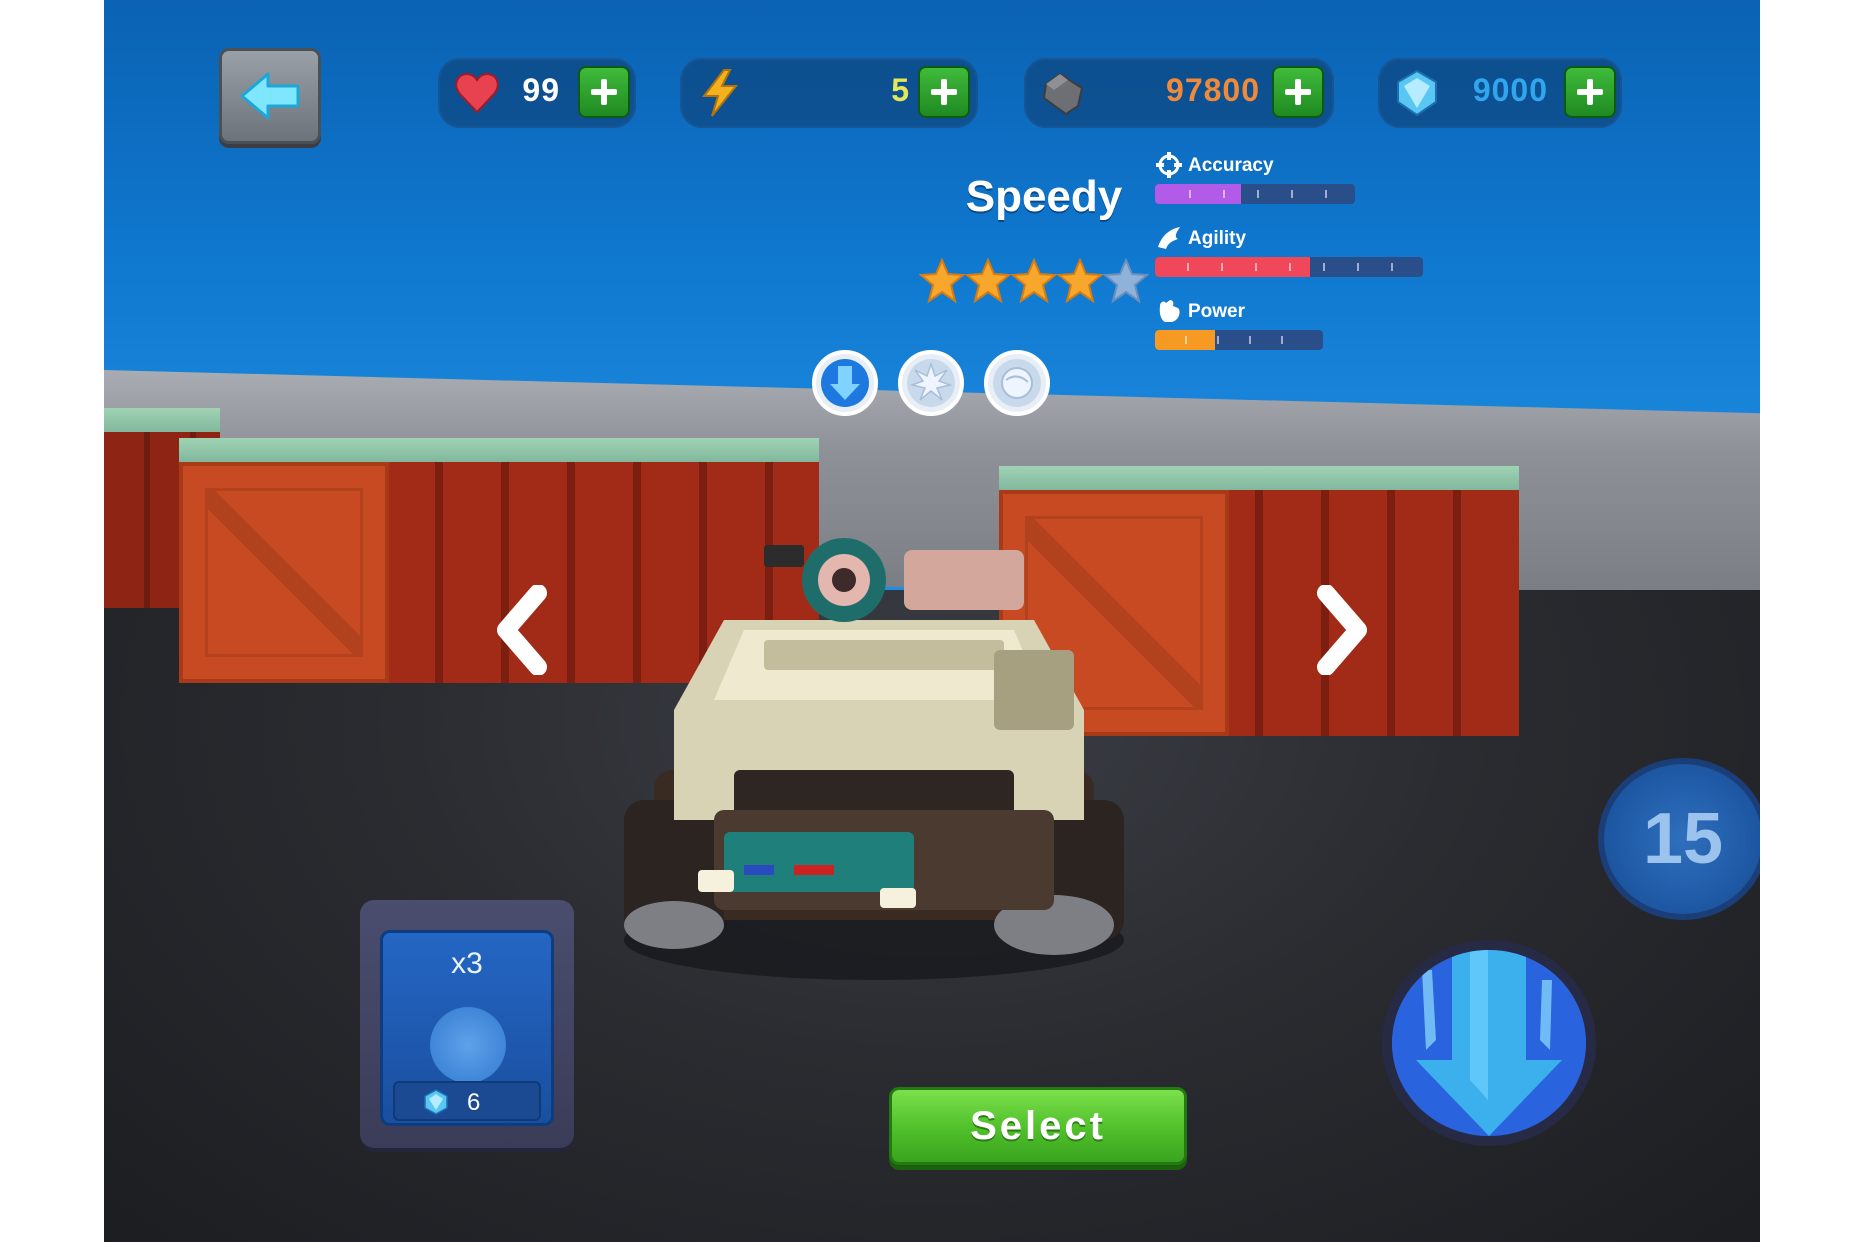 The image size is (1863, 1242). I want to click on booster-orb-icon, so click(468, 1045).